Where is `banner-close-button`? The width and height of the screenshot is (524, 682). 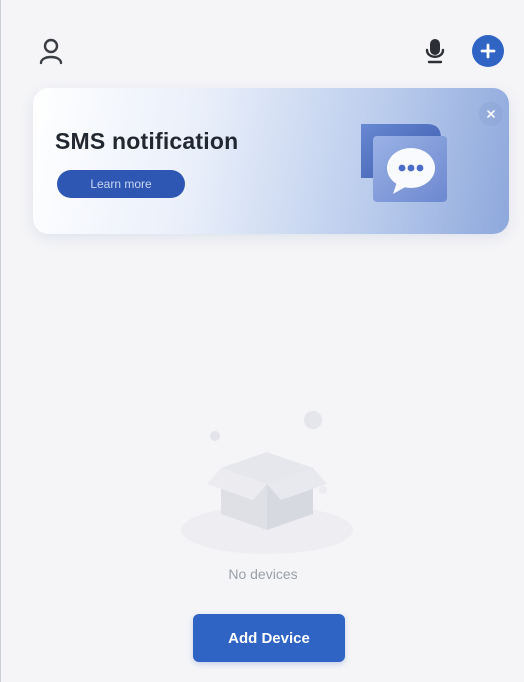
banner-close-button is located at coordinates (491, 114).